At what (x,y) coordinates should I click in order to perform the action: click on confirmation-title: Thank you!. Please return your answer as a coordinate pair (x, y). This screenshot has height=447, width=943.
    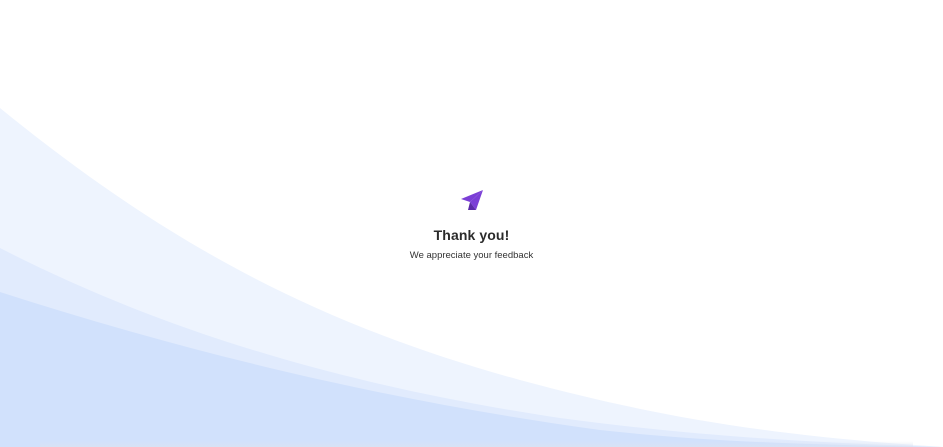
    Looking at the image, I should click on (471, 235).